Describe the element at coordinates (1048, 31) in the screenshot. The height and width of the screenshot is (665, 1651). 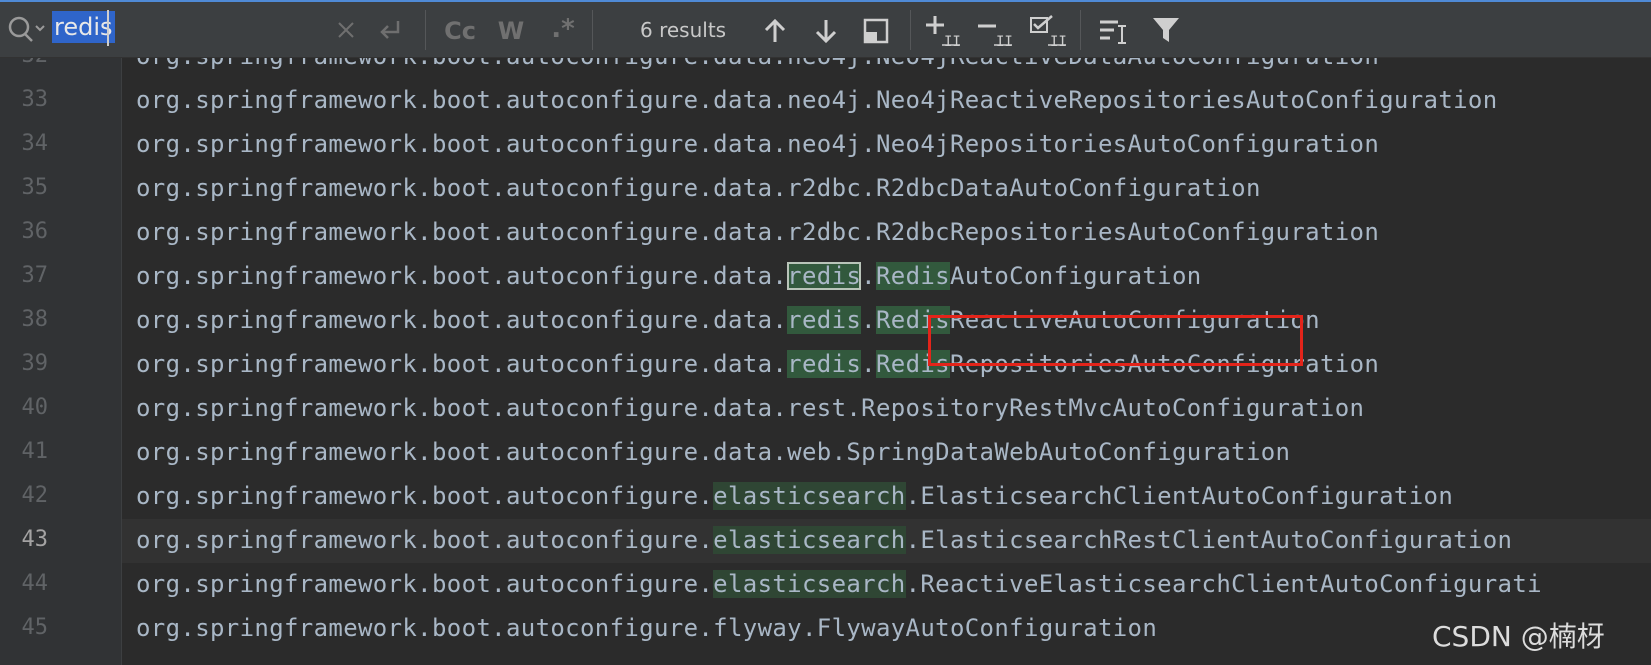
I see `select-all-icon: II` at that location.